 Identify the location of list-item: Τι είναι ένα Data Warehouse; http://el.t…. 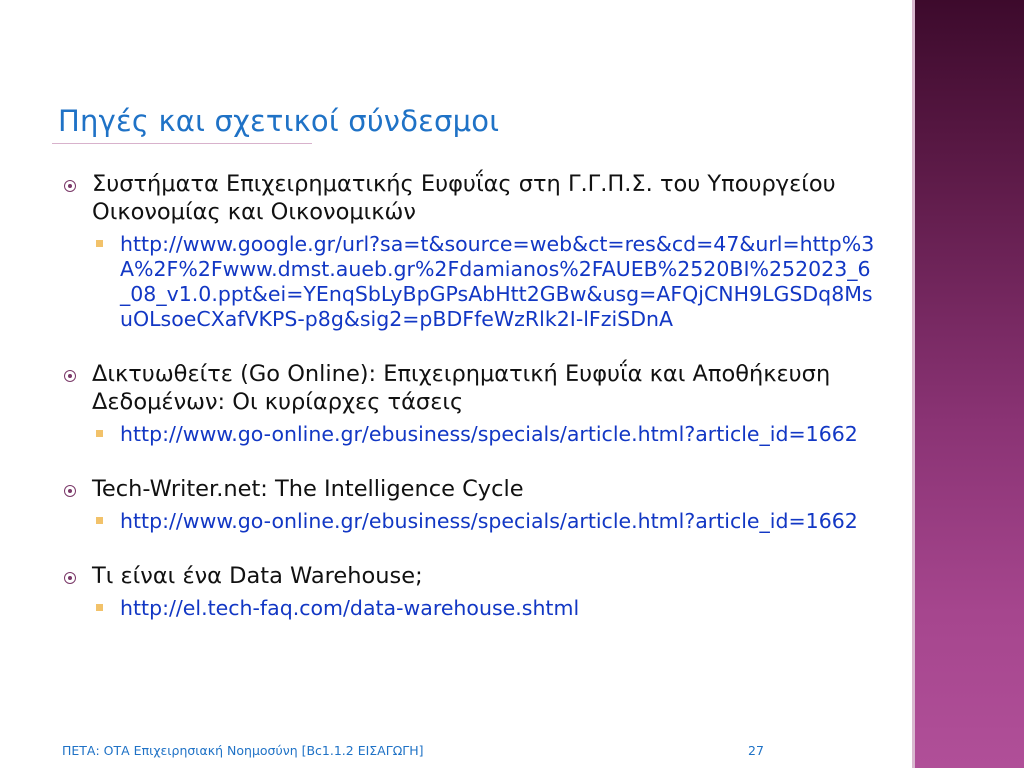
(475, 591).